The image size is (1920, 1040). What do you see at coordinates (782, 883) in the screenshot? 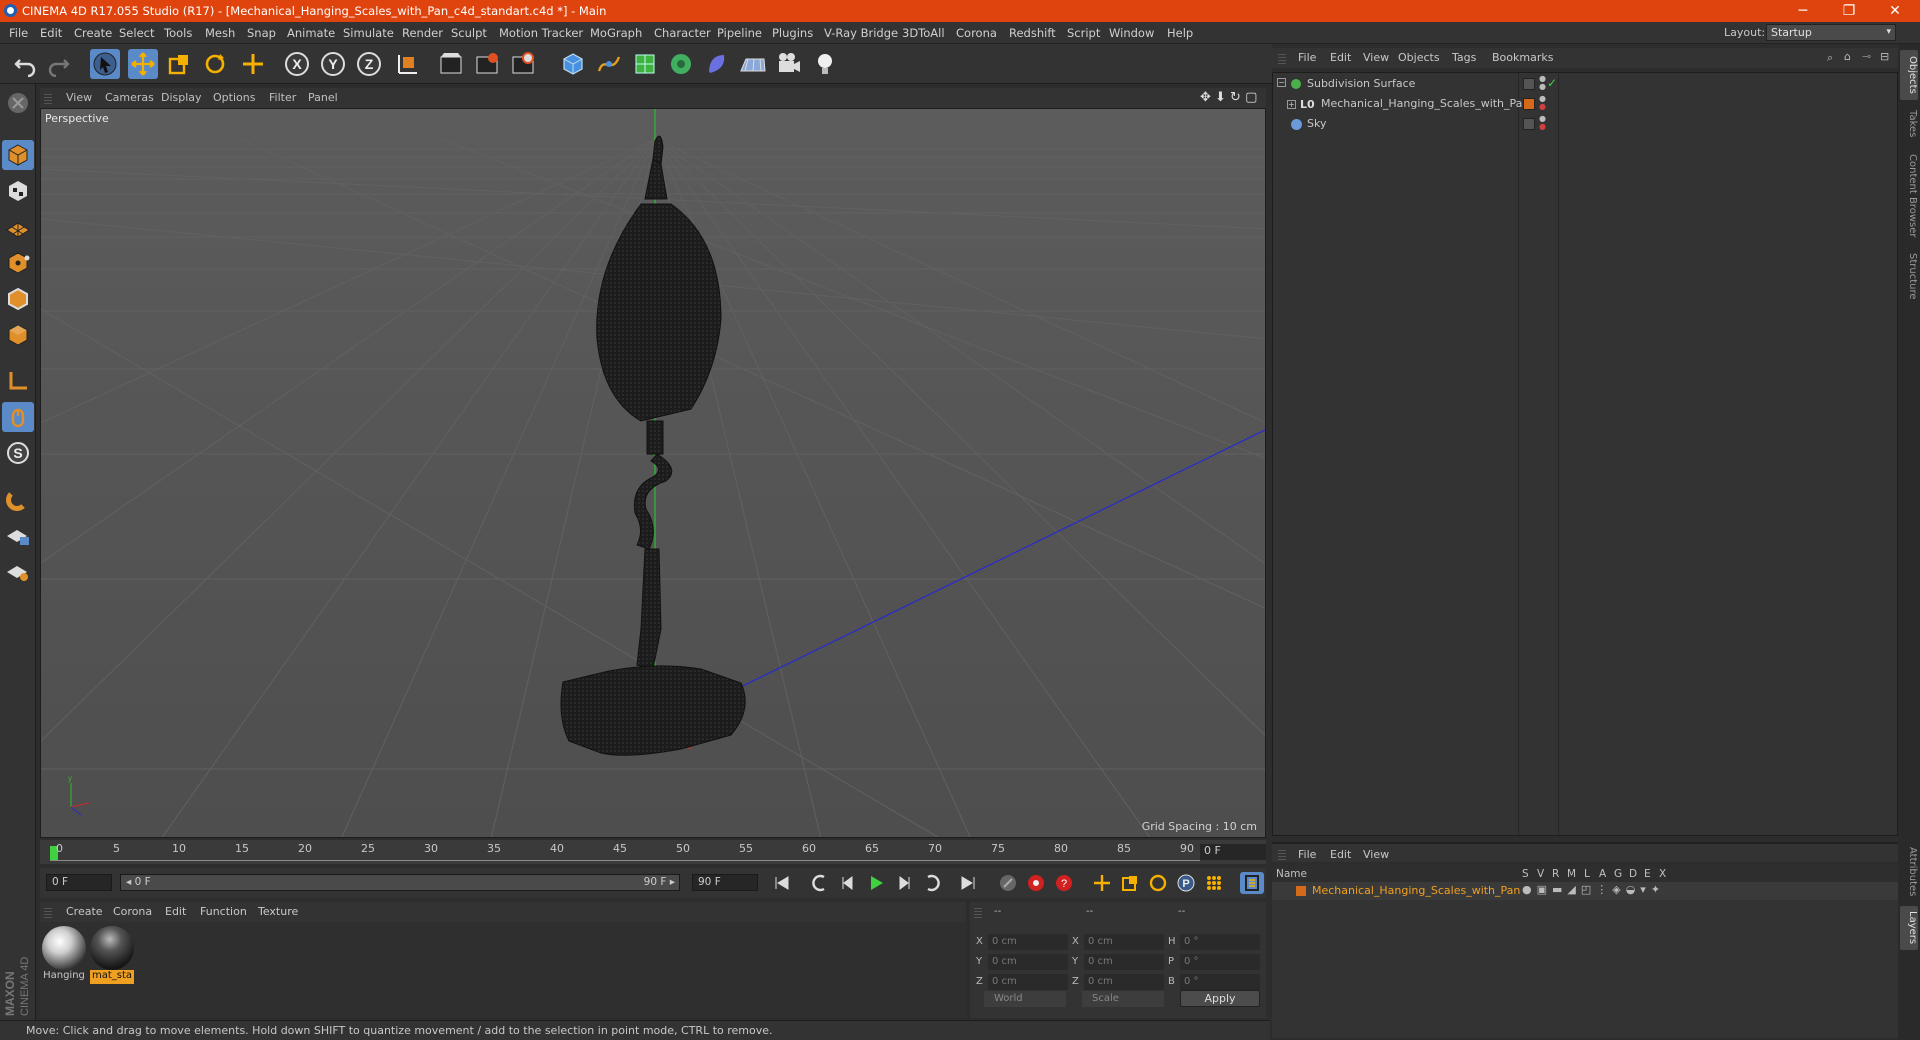
I see `go-to-start-icon` at bounding box center [782, 883].